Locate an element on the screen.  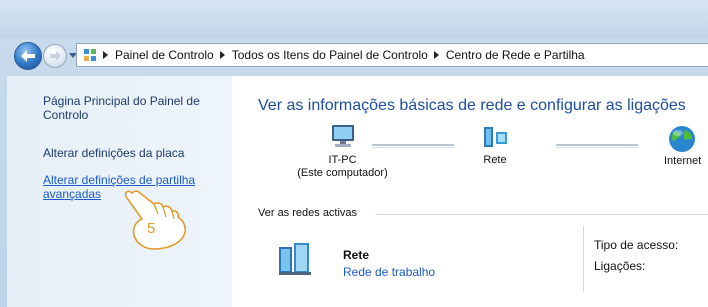
forward-arrow-icon is located at coordinates (55, 56).